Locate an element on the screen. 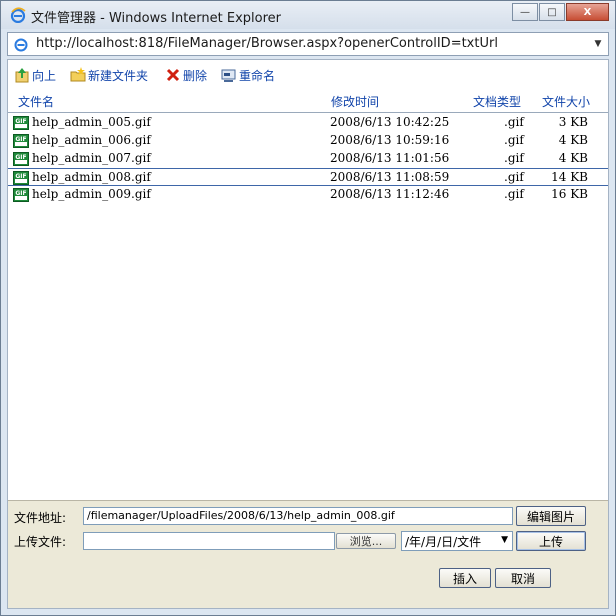 The height and width of the screenshot is (616, 616). window-controls: — □ X is located at coordinates (560, 12).